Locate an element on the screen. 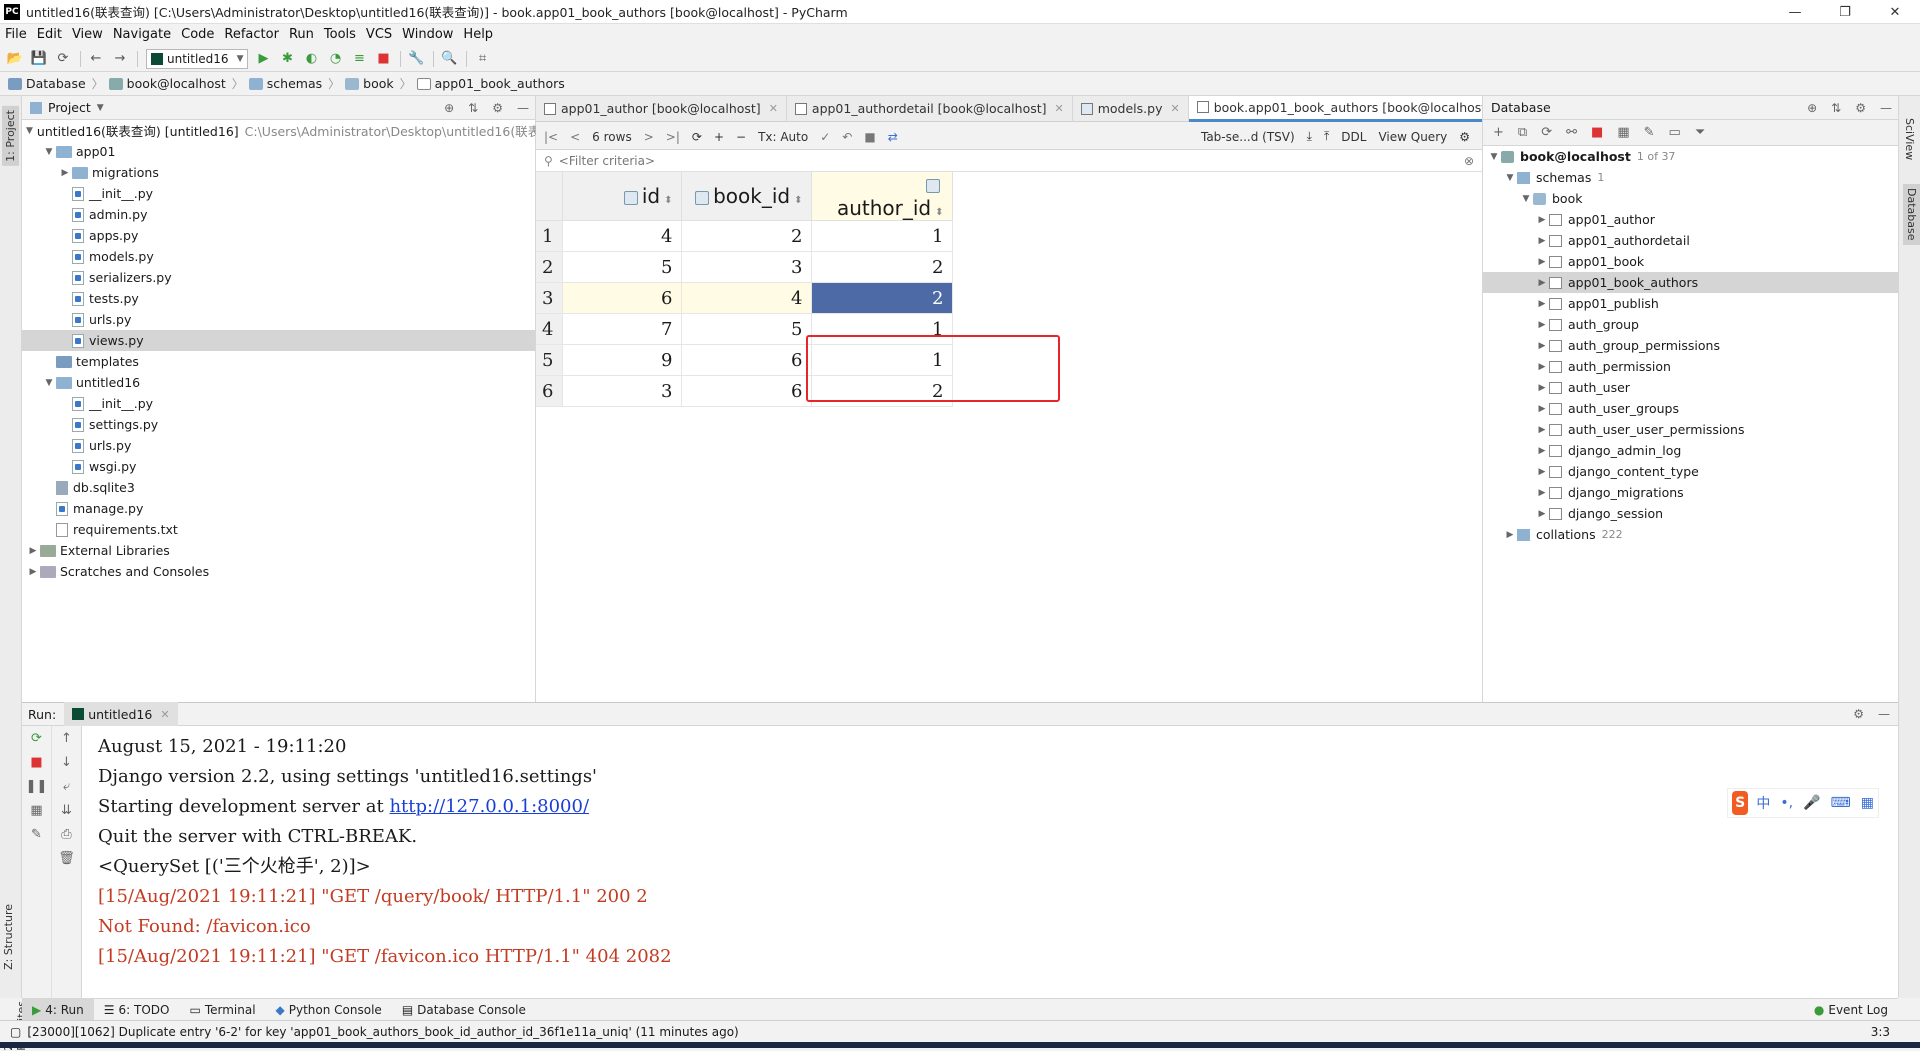  database-tree-item: ▶ app01_book_authors is located at coordinates (1690, 282).